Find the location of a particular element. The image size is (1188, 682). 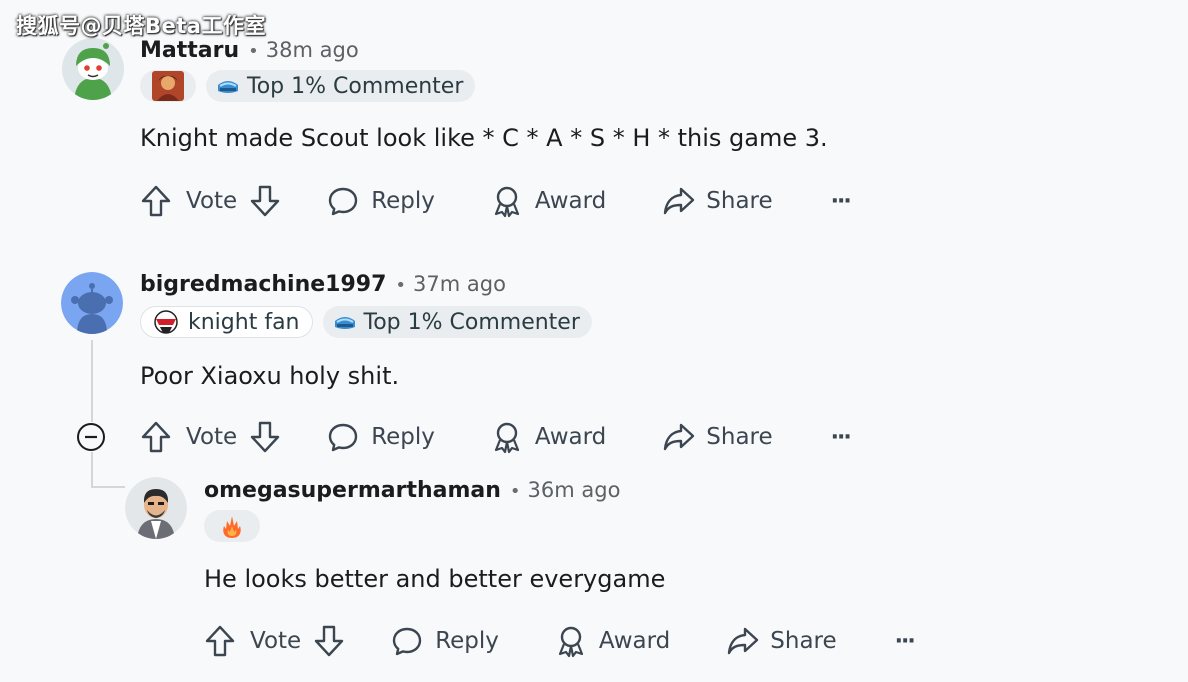

username: bigredmachine1997 is located at coordinates (263, 284).